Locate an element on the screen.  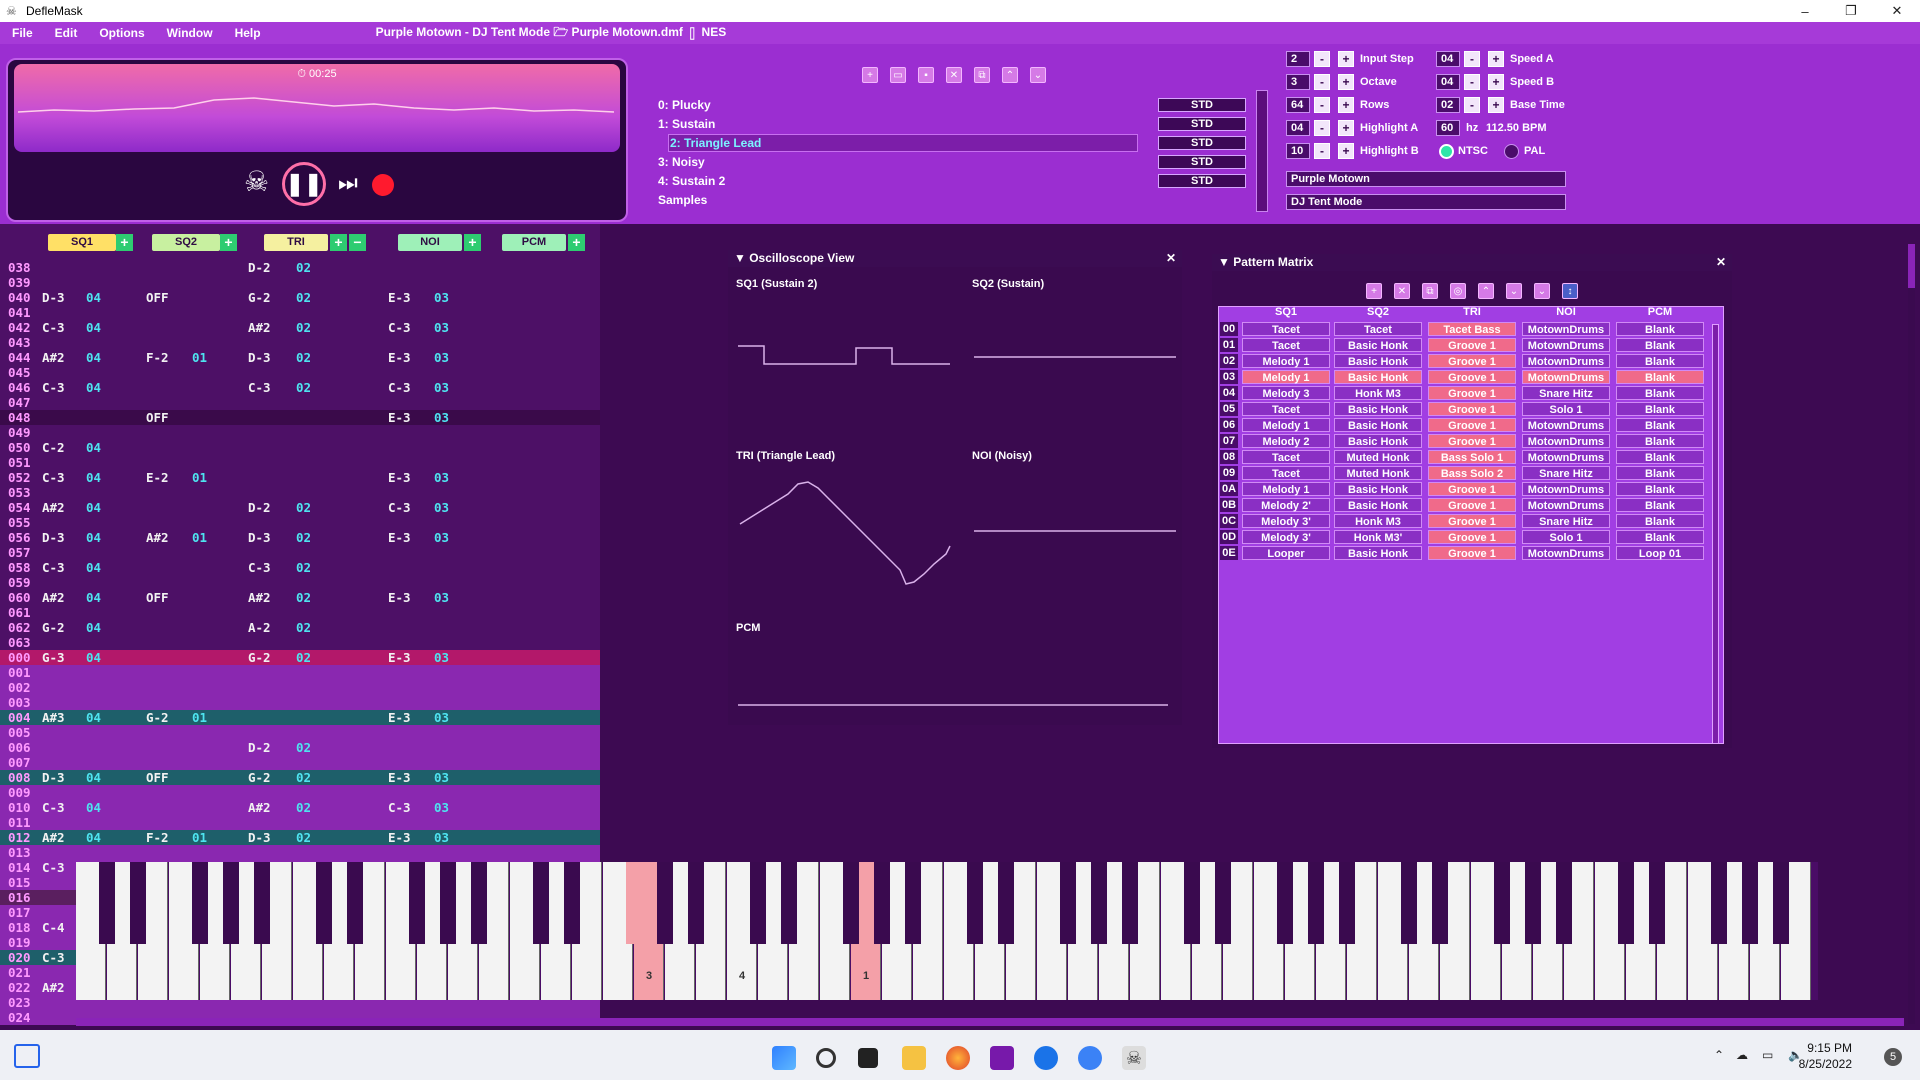
note-sq1: D-3 is located at coordinates (53, 537).